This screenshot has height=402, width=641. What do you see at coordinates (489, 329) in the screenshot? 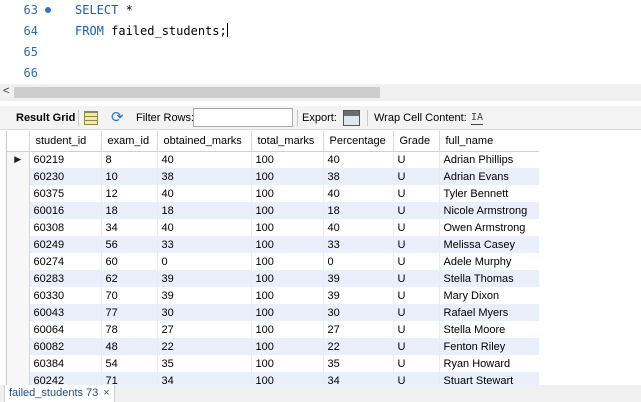
I see `table-cell: Stella Moore` at bounding box center [489, 329].